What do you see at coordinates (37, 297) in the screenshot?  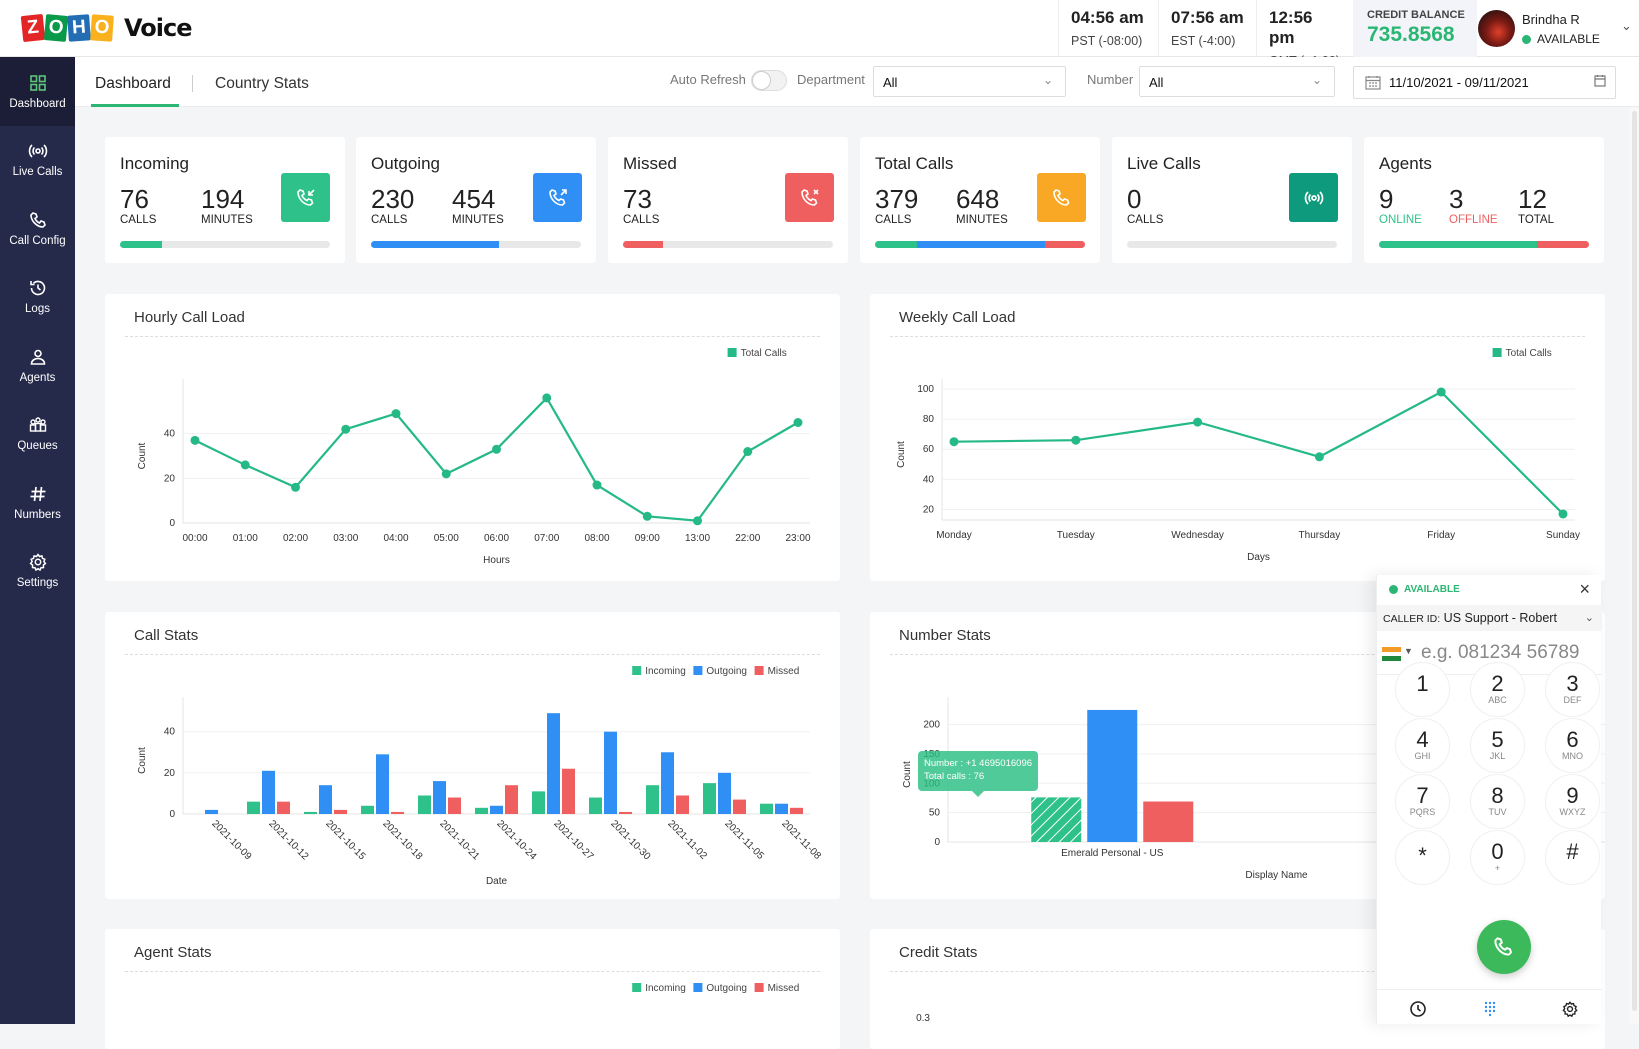 I see `sidebar-item-logs: Logs` at bounding box center [37, 297].